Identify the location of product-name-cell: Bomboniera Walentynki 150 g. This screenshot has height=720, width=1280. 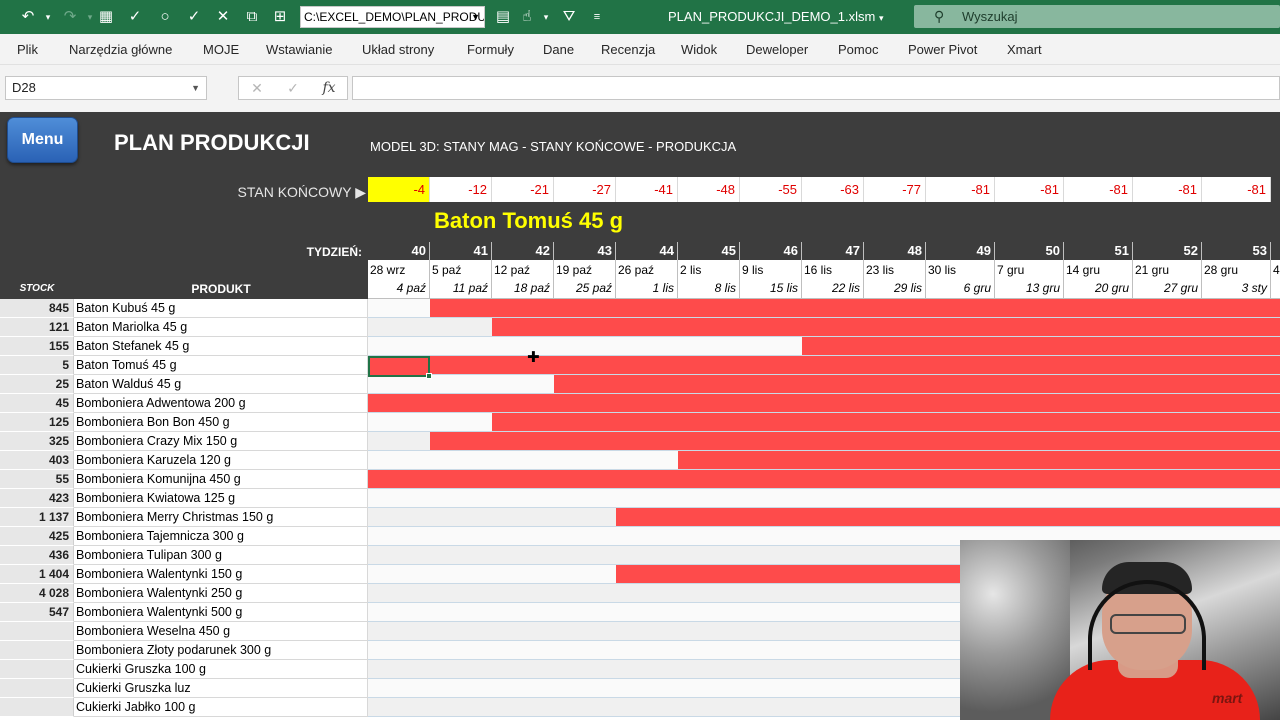
(221, 574).